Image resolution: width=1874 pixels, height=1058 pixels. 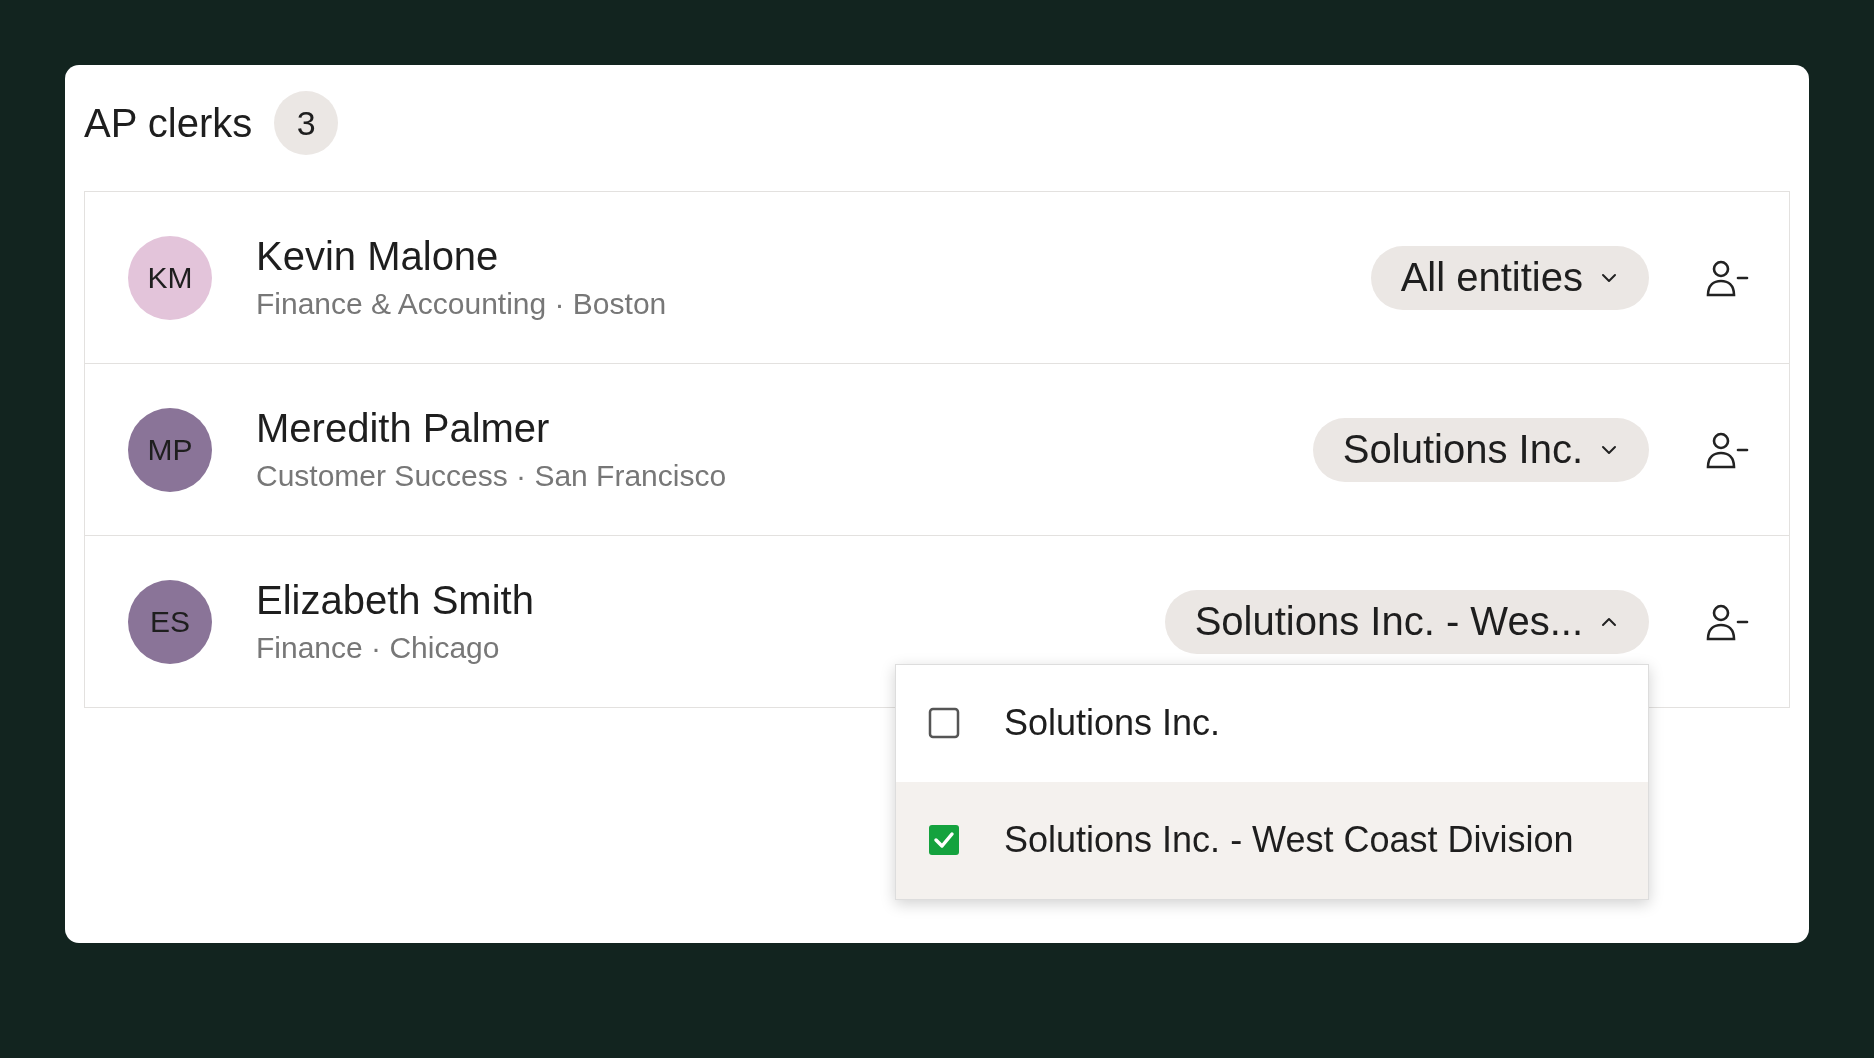 What do you see at coordinates (1480, 449) in the screenshot?
I see `entity-dropdown: Solutions Inc.` at bounding box center [1480, 449].